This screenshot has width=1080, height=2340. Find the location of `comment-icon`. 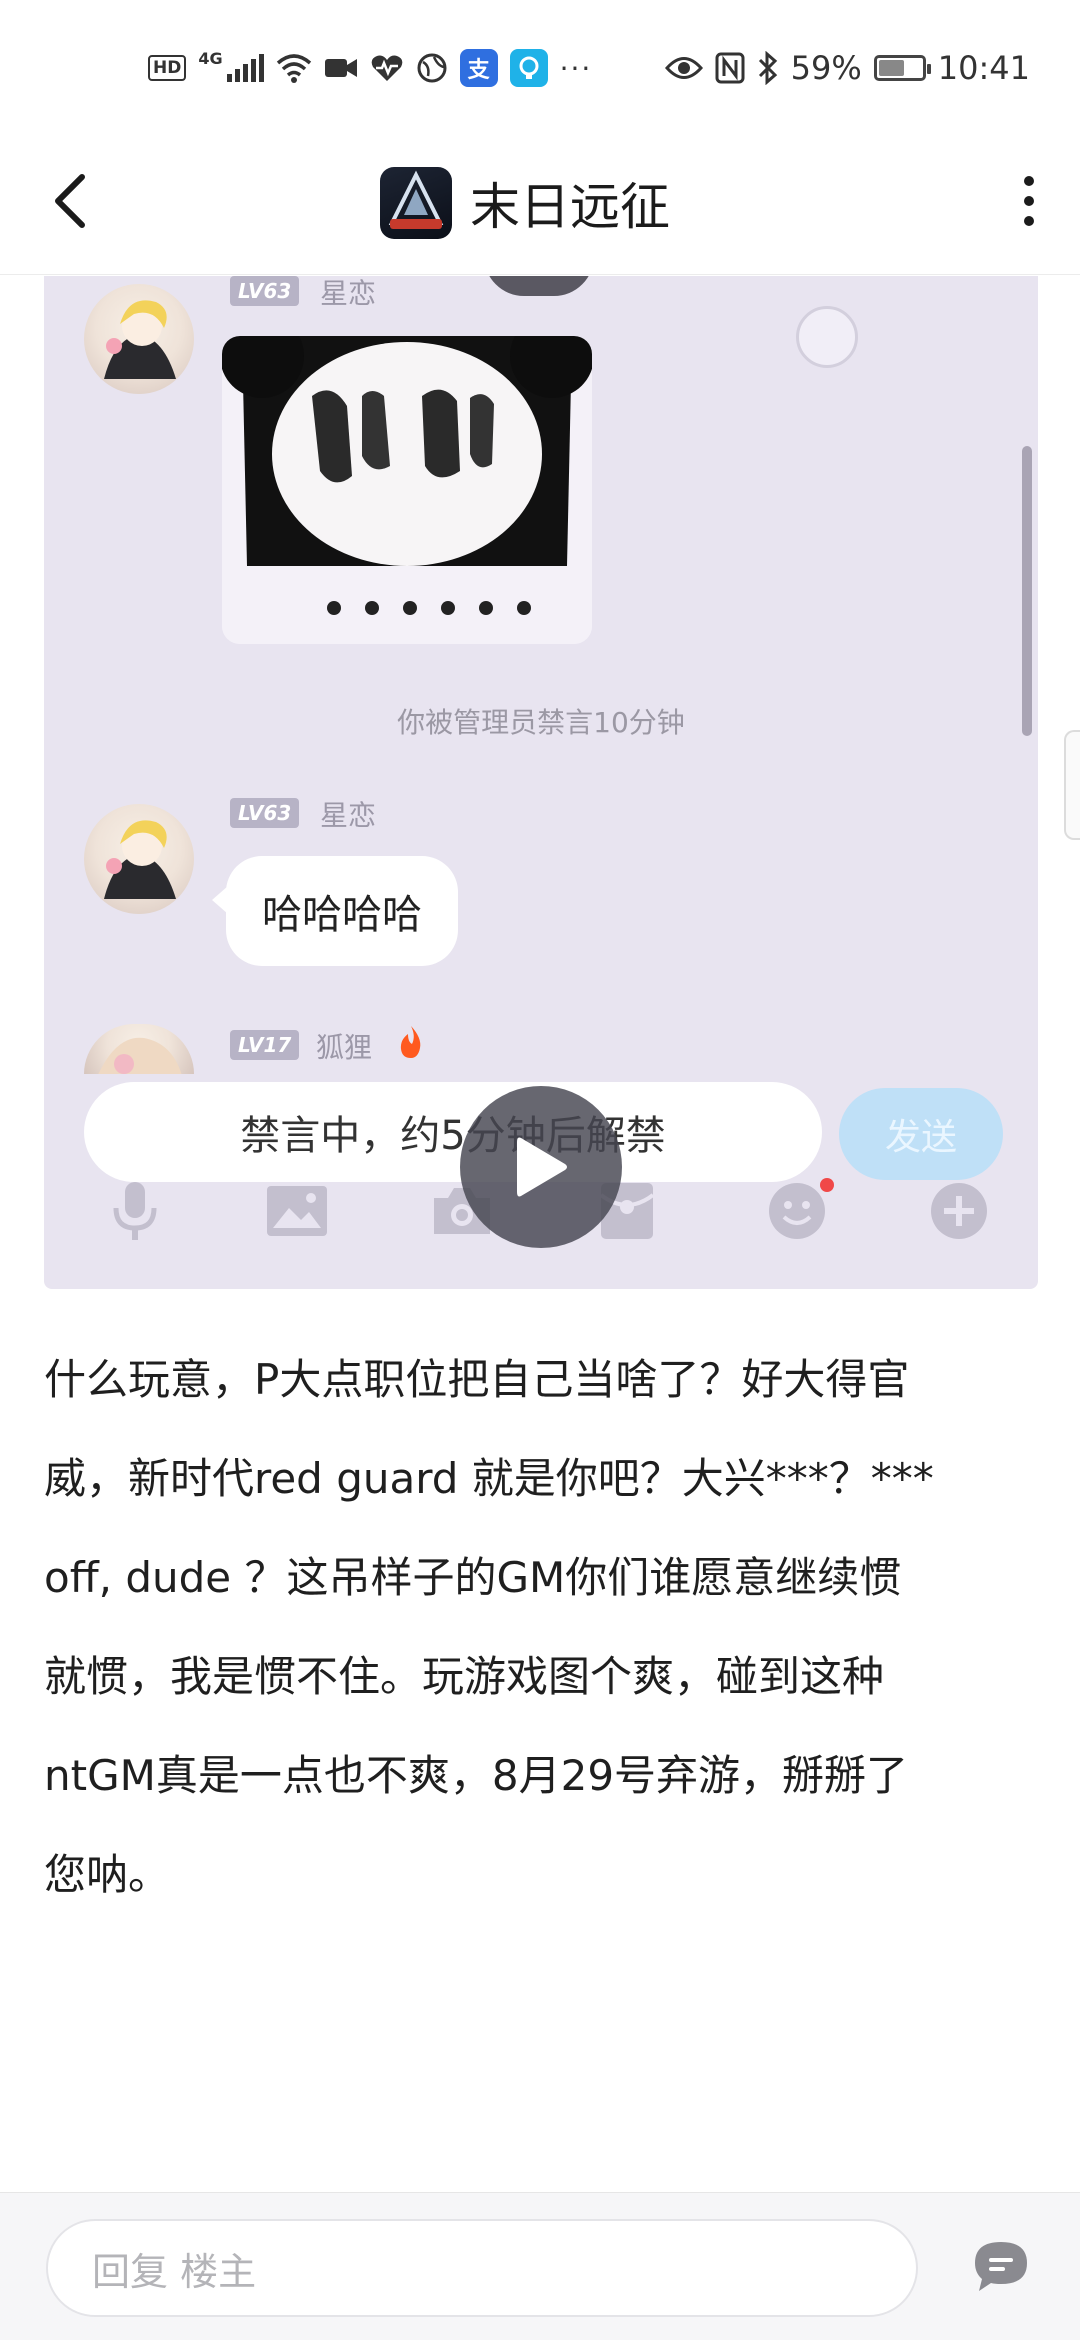

comment-icon is located at coordinates (1001, 2266).